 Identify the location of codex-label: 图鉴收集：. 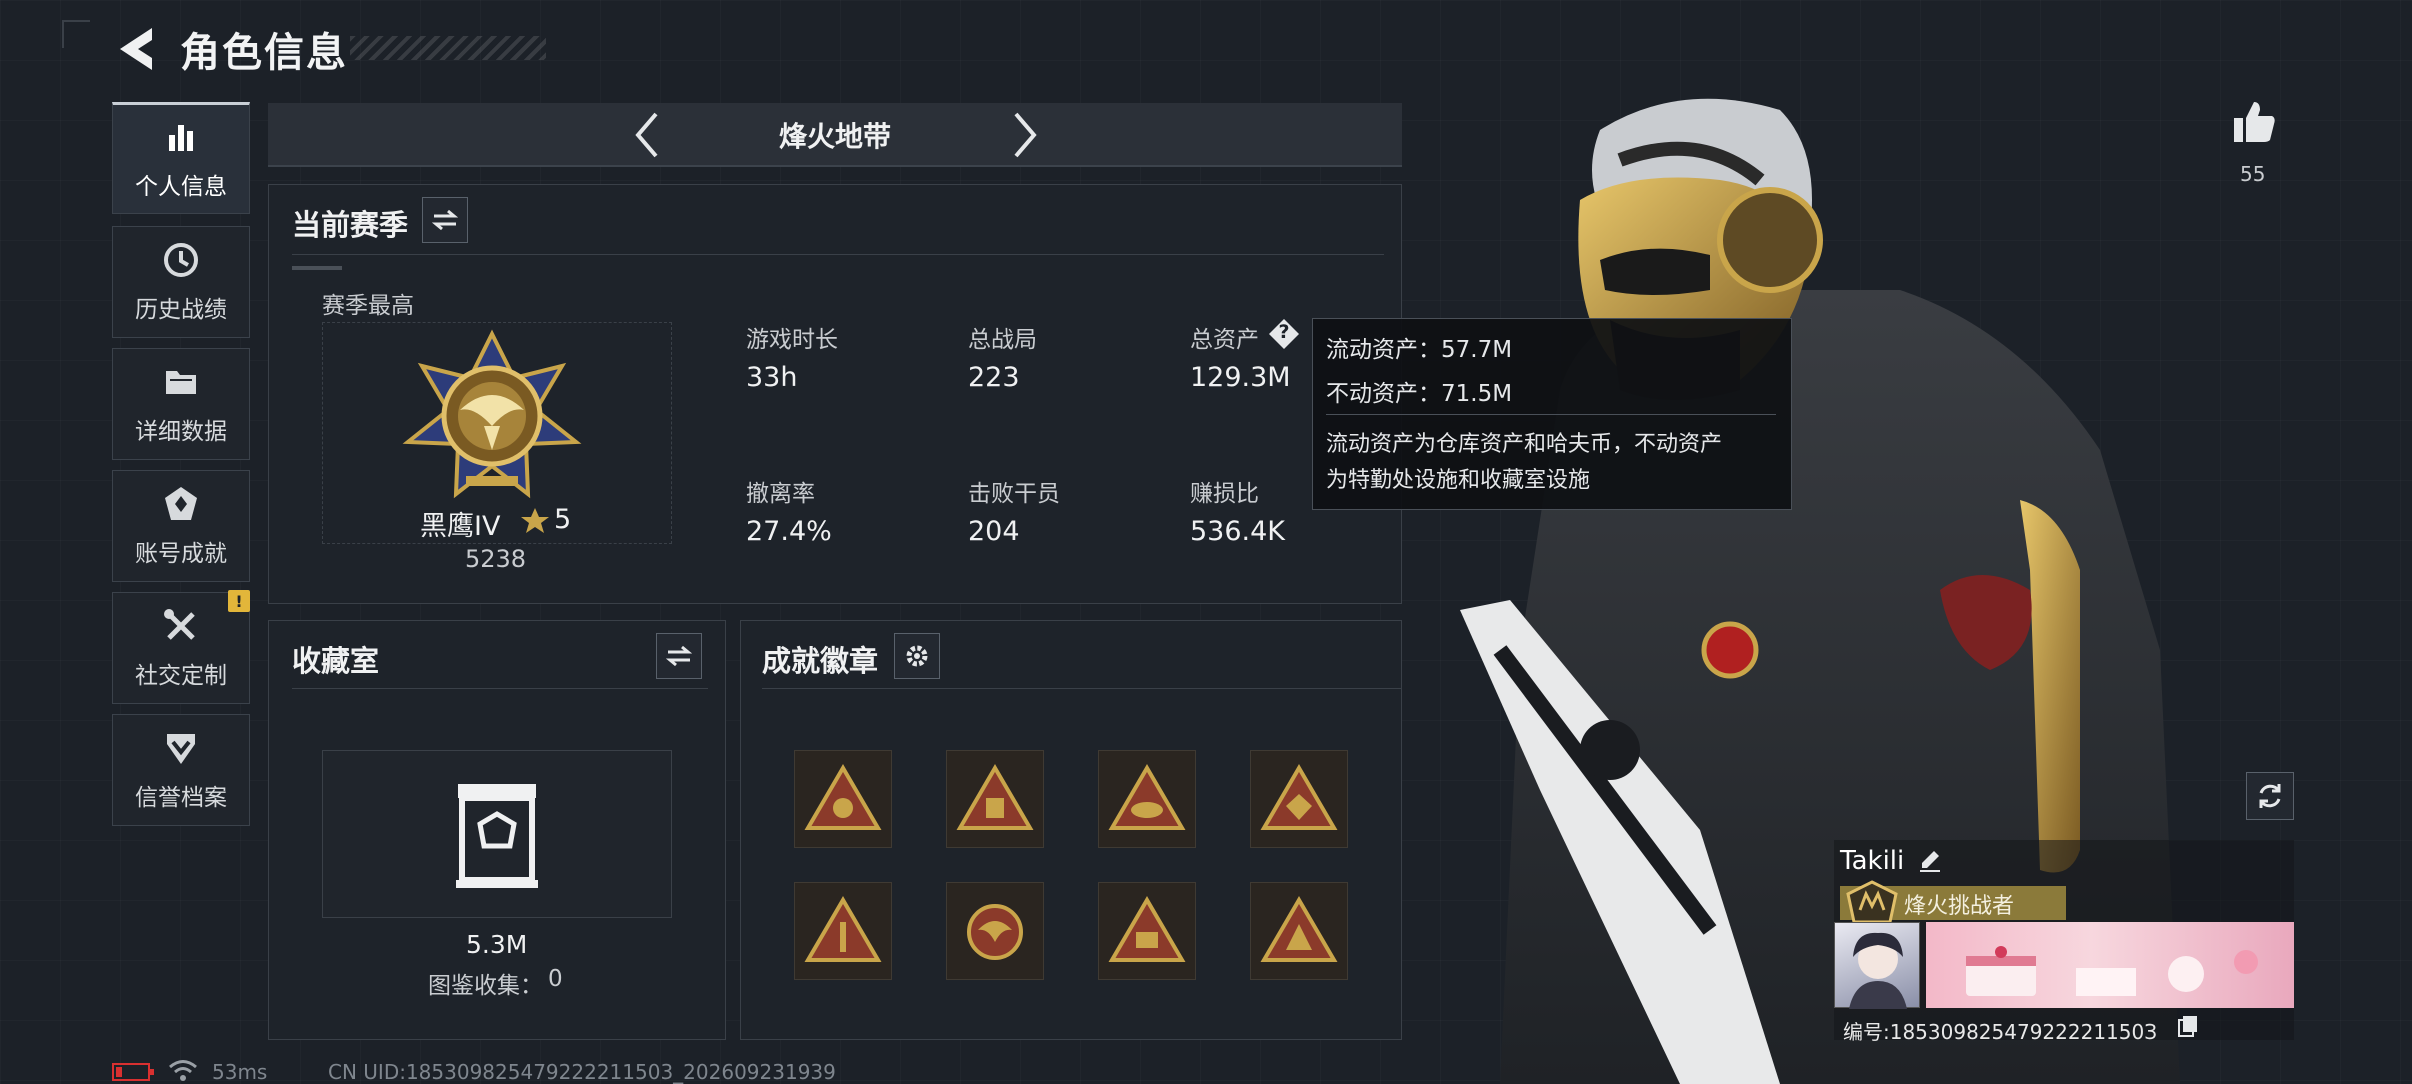
(485, 986).